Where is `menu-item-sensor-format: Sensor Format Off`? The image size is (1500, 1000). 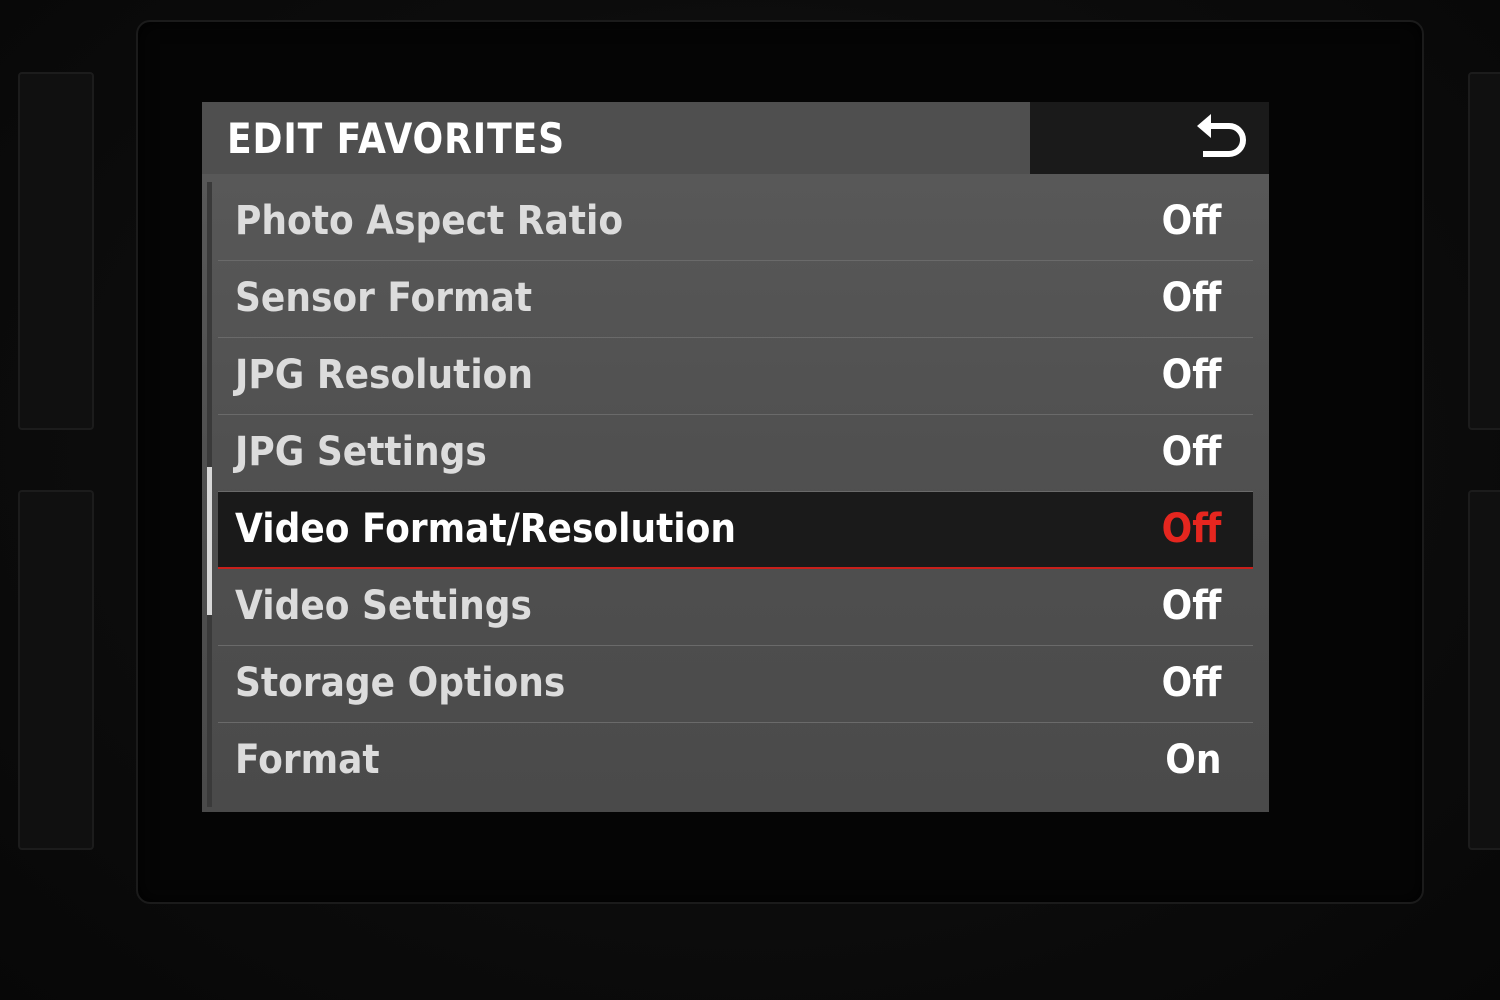
menu-item-sensor-format: Sensor Format Off is located at coordinates (735, 299).